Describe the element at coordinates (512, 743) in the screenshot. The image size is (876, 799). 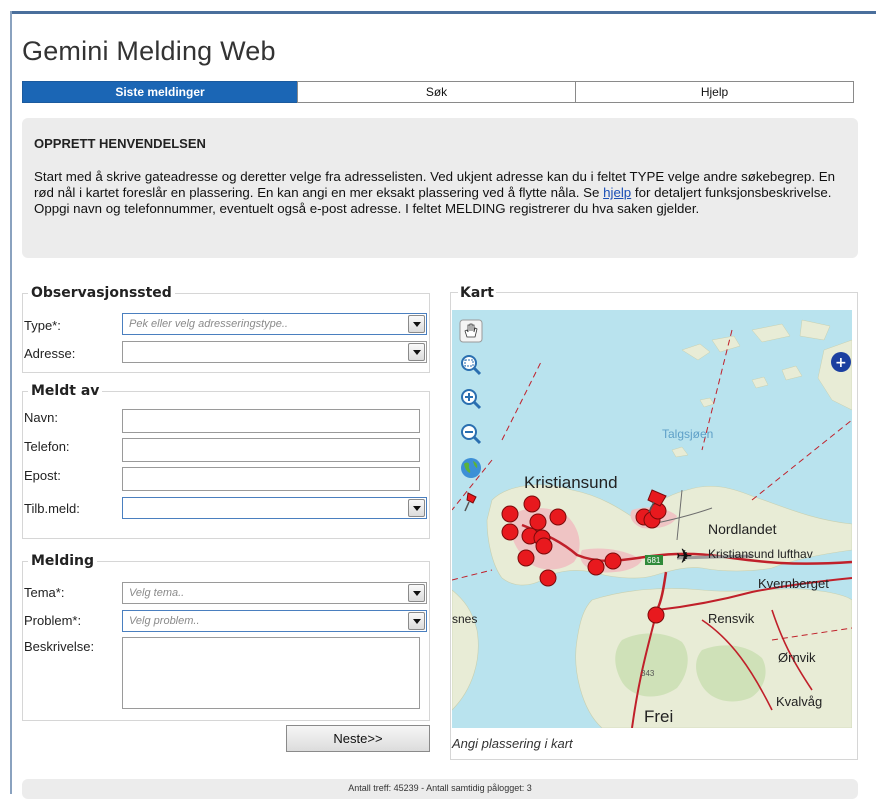
I see `map-caption: Angi plassering i kart` at that location.